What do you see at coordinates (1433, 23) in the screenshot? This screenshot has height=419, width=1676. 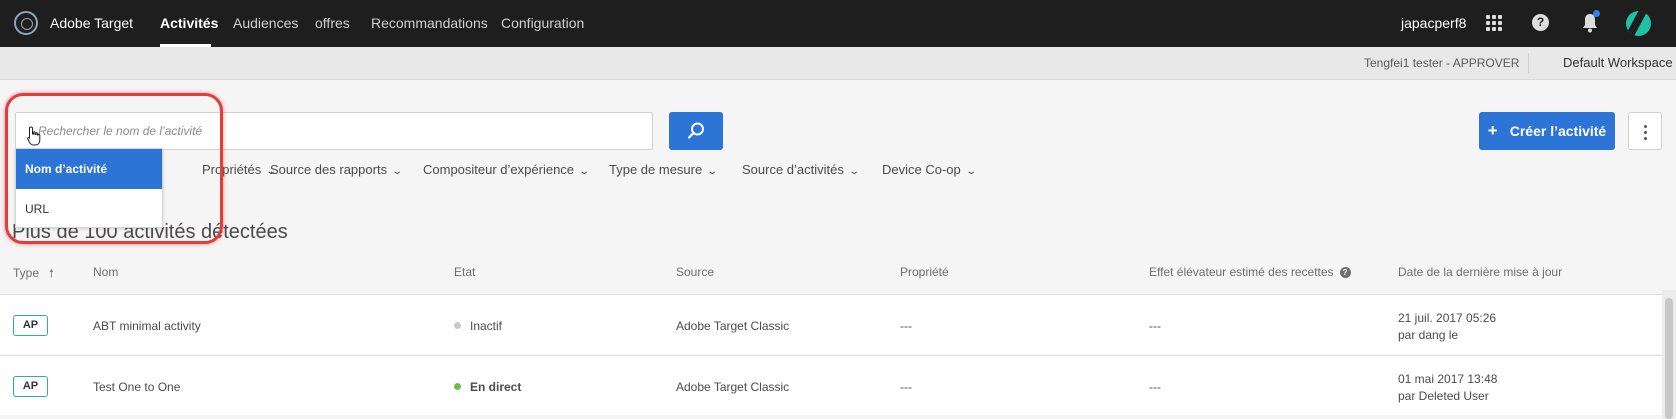 I see `user-name: japacperf8` at bounding box center [1433, 23].